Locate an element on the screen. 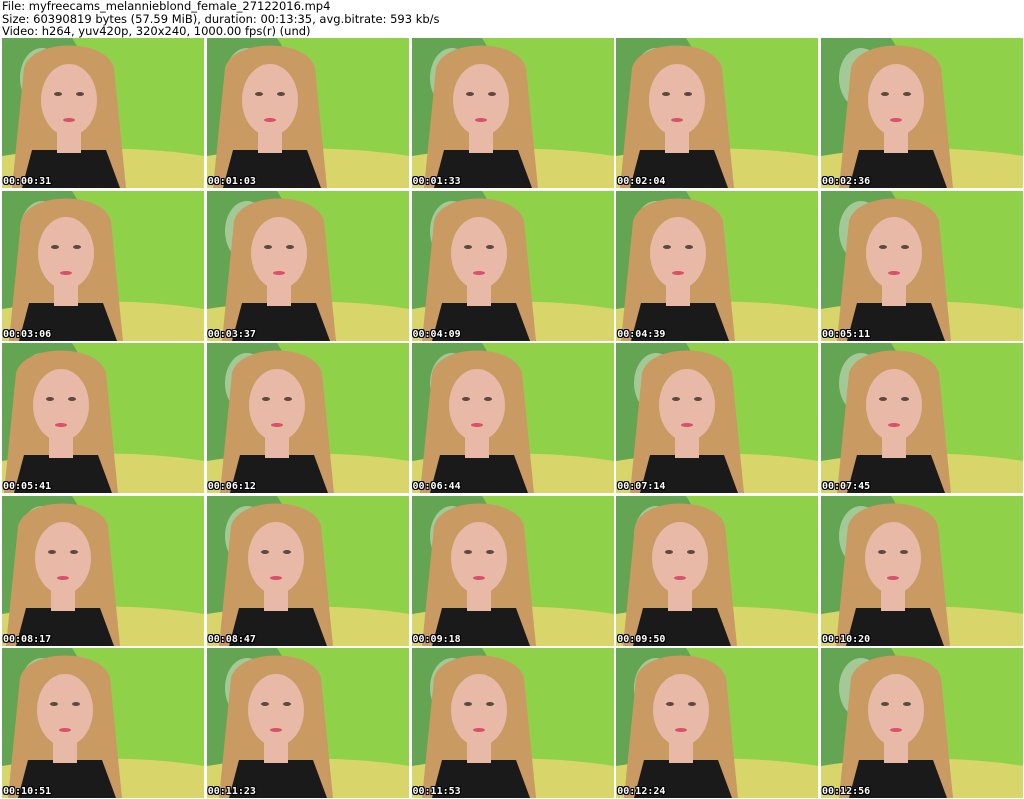  thumbnail-timestamp: 00:01:33 is located at coordinates (436, 181).